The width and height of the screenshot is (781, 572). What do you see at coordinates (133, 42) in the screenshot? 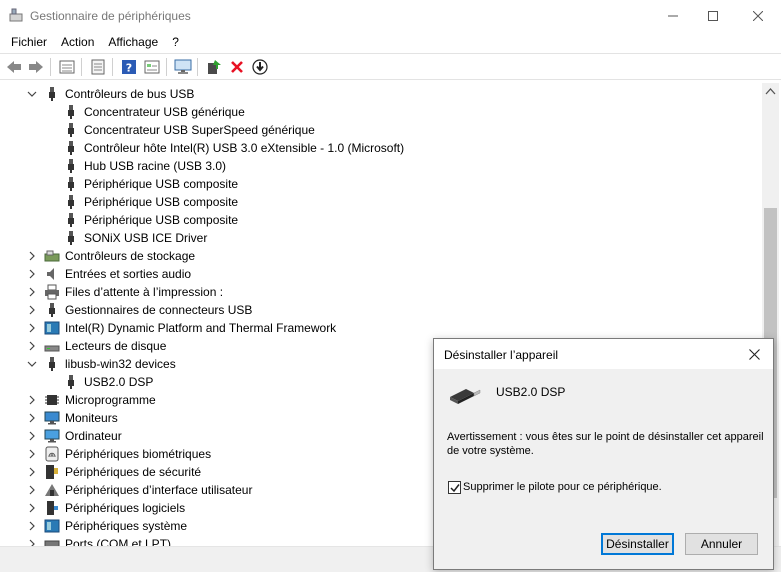
I see `menu-affichage: Affichage` at bounding box center [133, 42].